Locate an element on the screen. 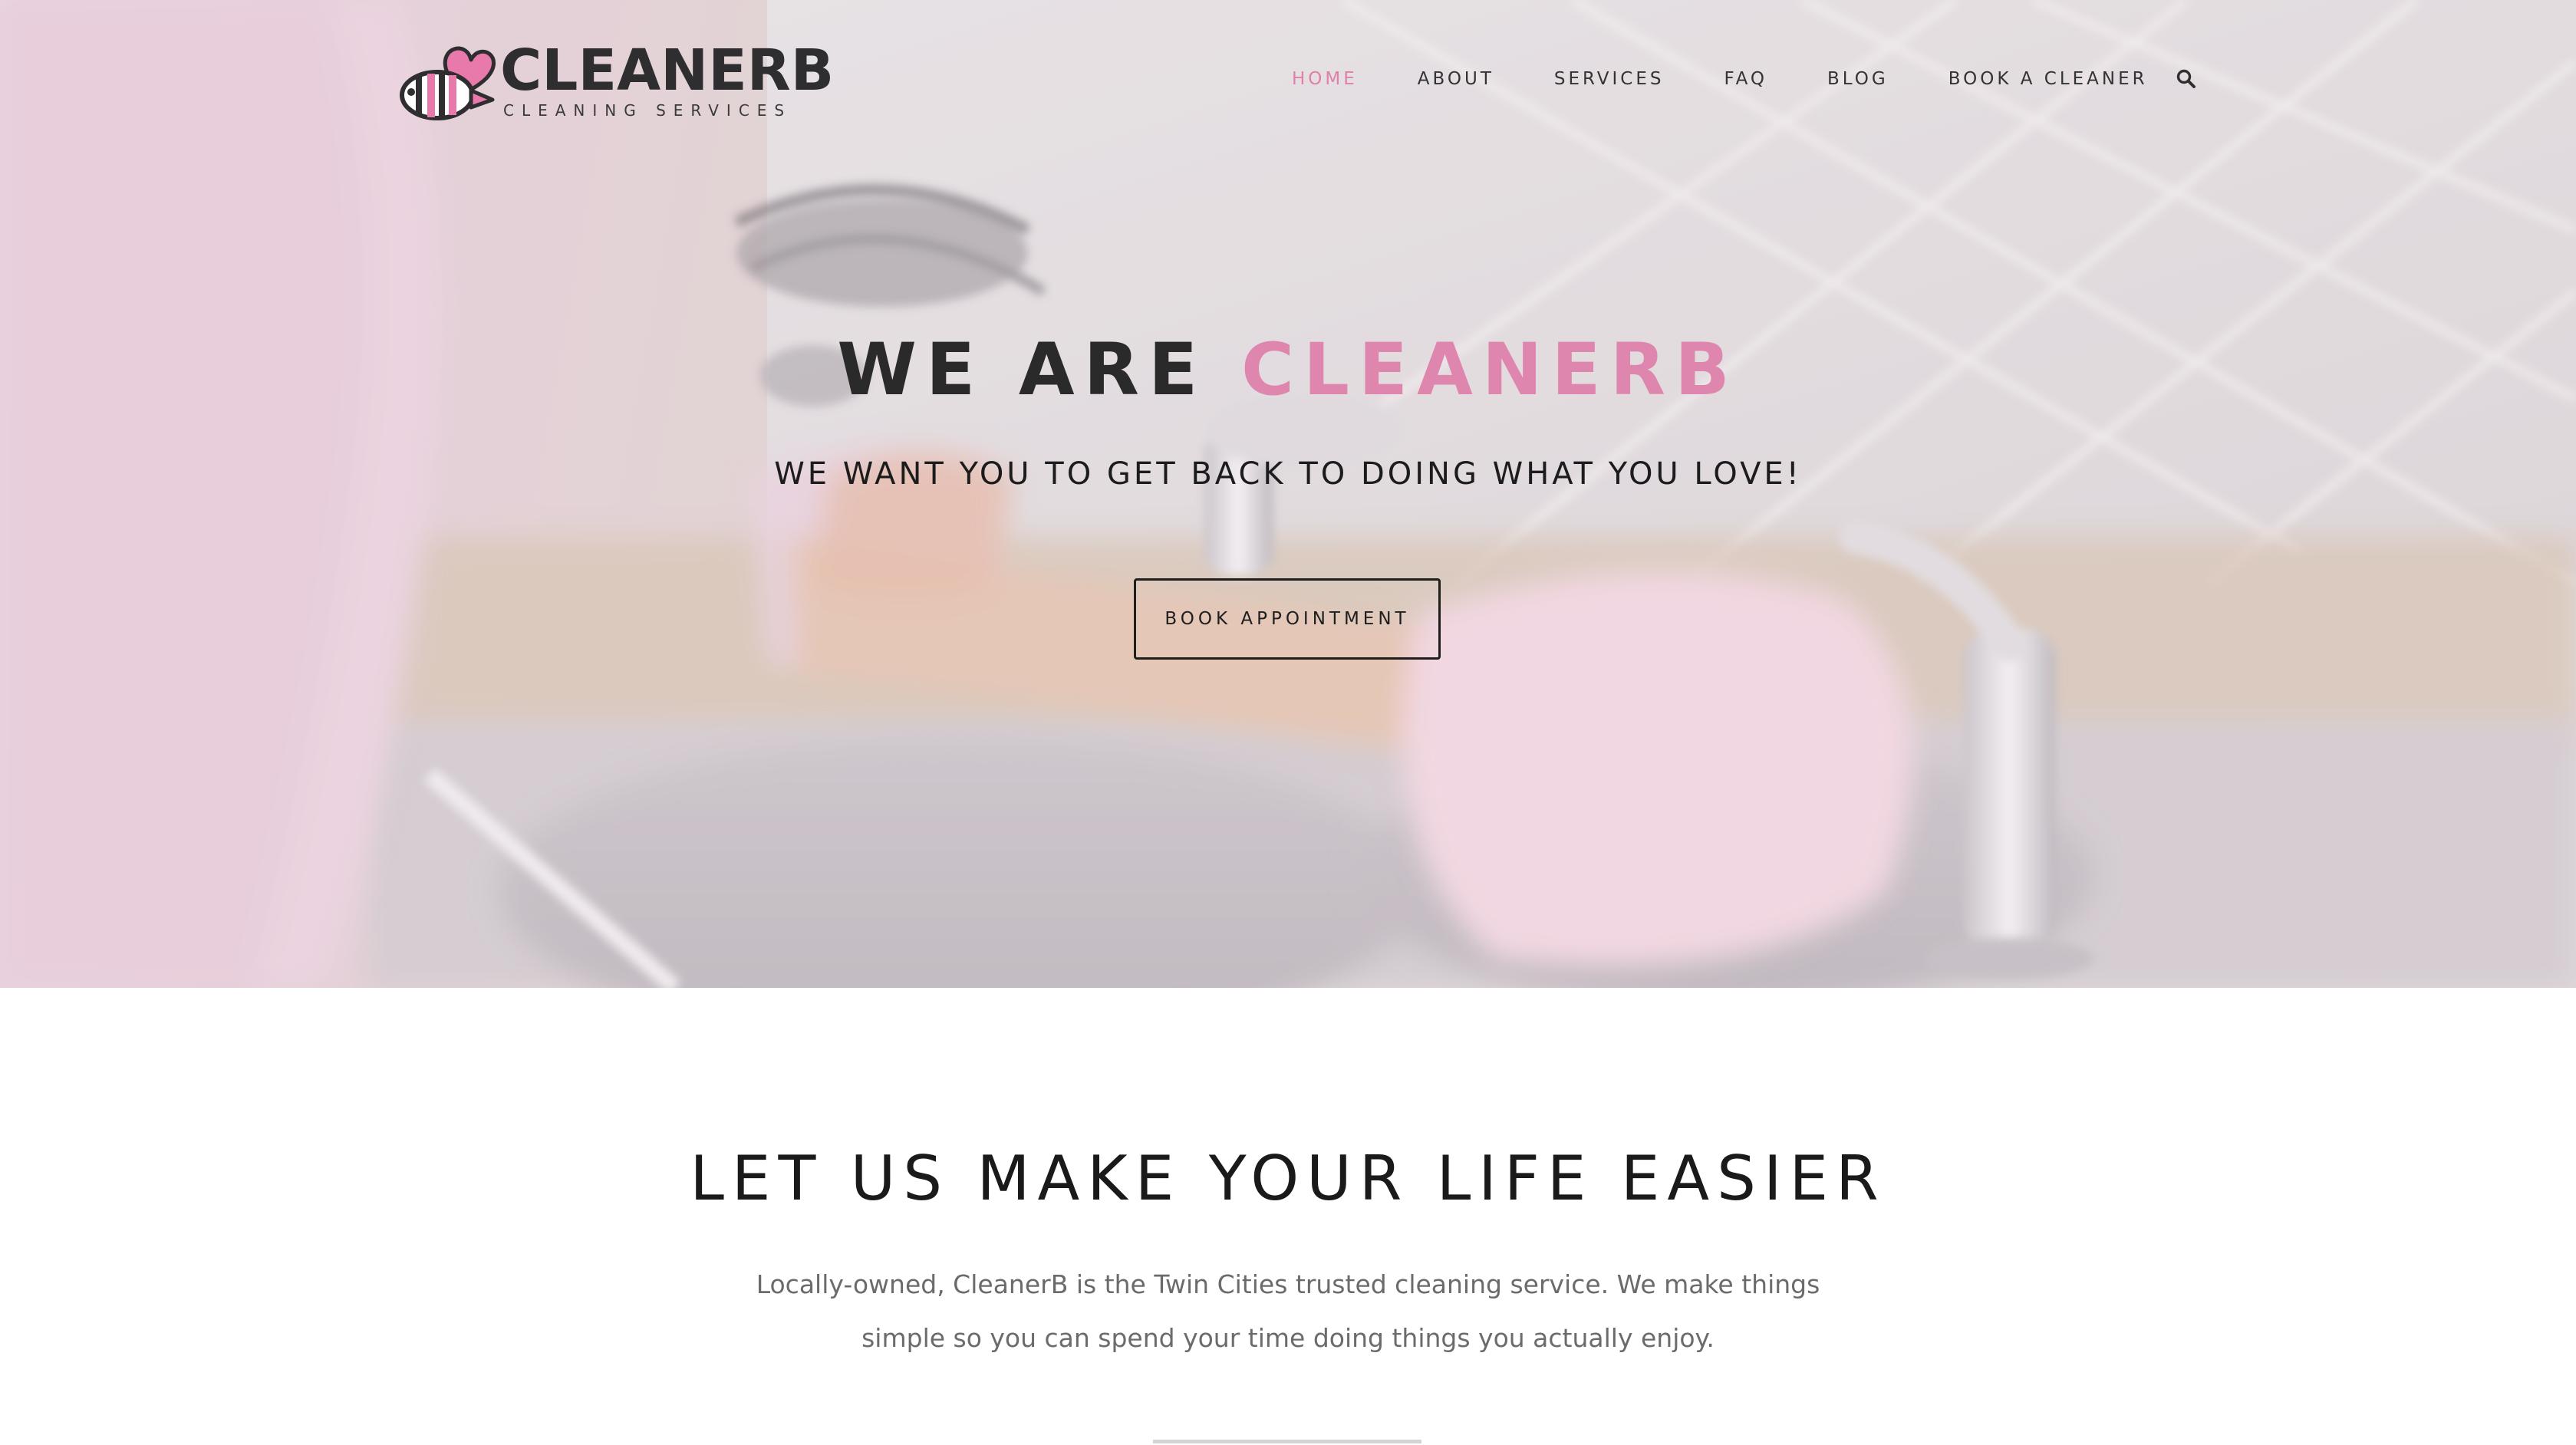  section-heading: LET US MAKE YOUR LIFE EASIER is located at coordinates (1288, 1178).